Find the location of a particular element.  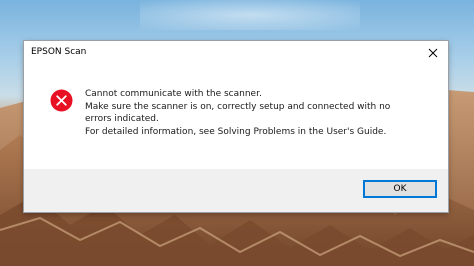

ok-button: OK is located at coordinates (400, 189).